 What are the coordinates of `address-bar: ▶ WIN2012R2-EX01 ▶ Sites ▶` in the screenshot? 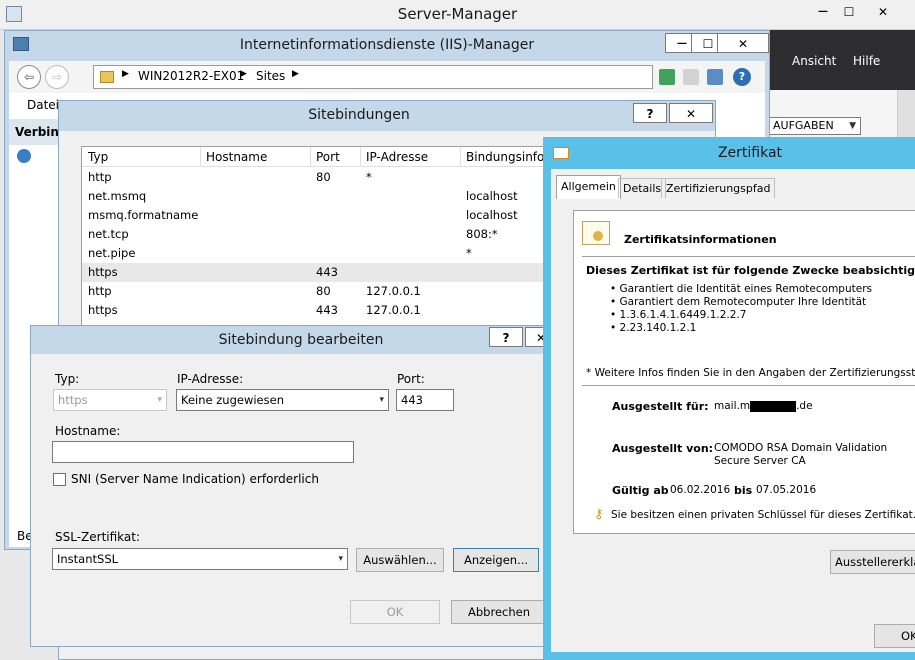 It's located at (373, 77).